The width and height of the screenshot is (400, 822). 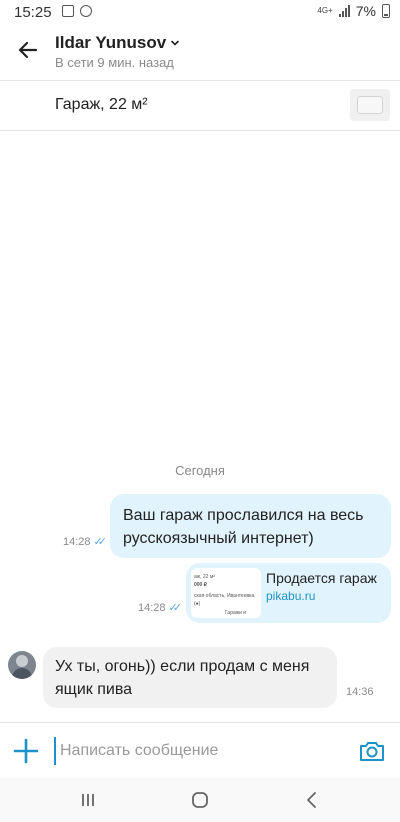 I want to click on camera-icon, so click(x=372, y=751).